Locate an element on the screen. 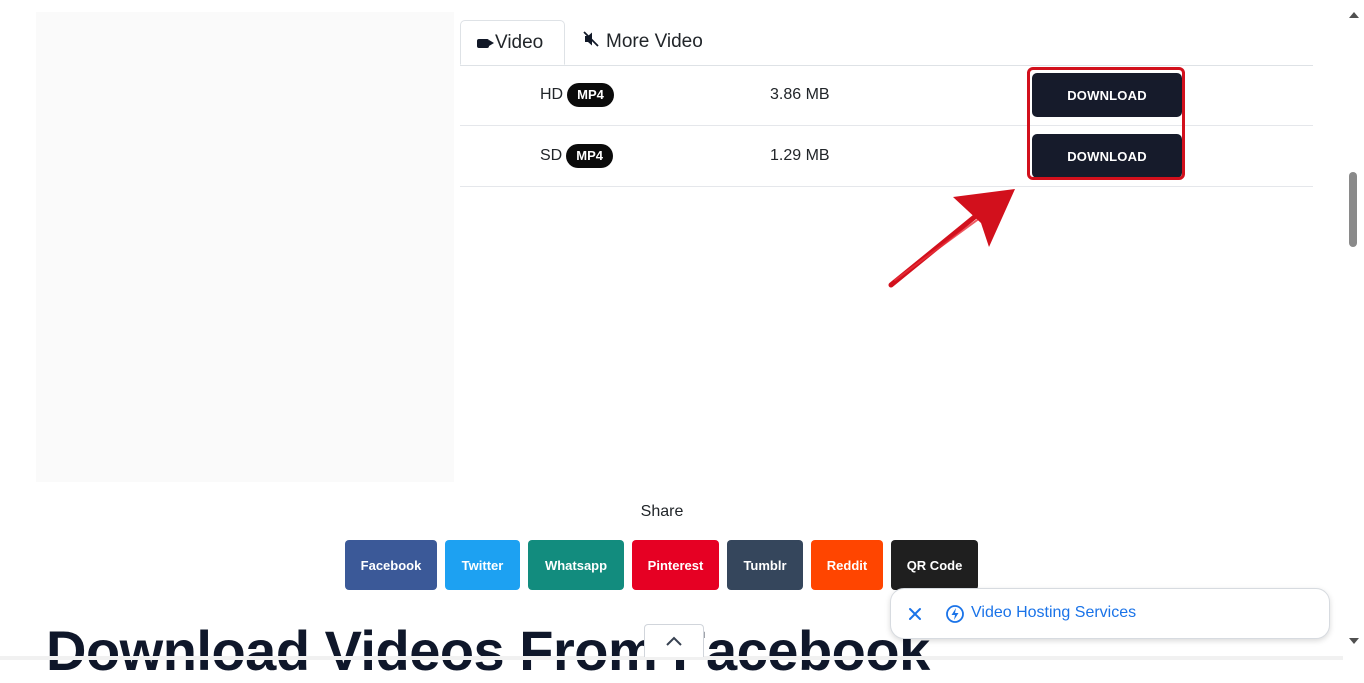  muted-speaker-icon is located at coordinates (591, 42).